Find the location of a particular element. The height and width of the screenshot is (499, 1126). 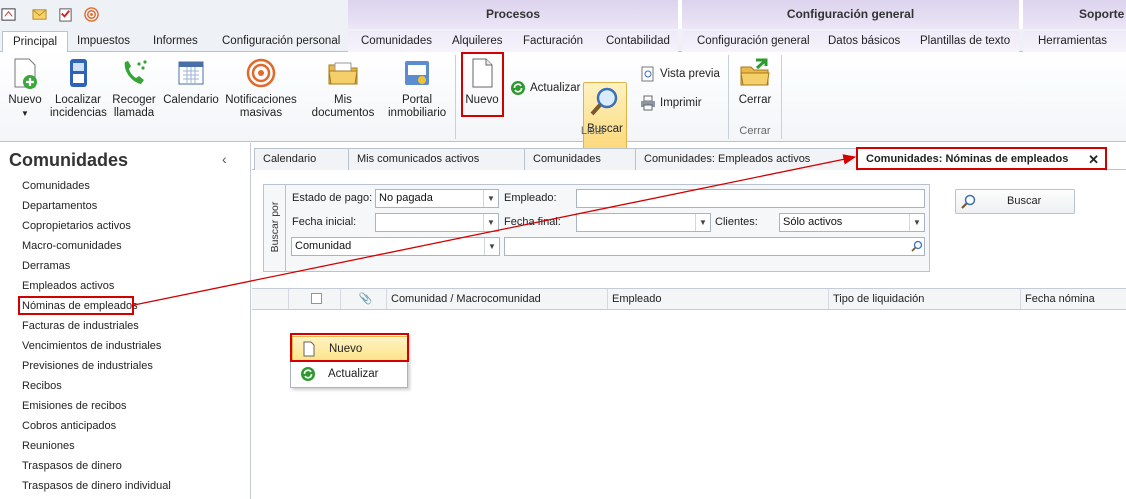

calendar-icon is located at coordinates (191, 73).